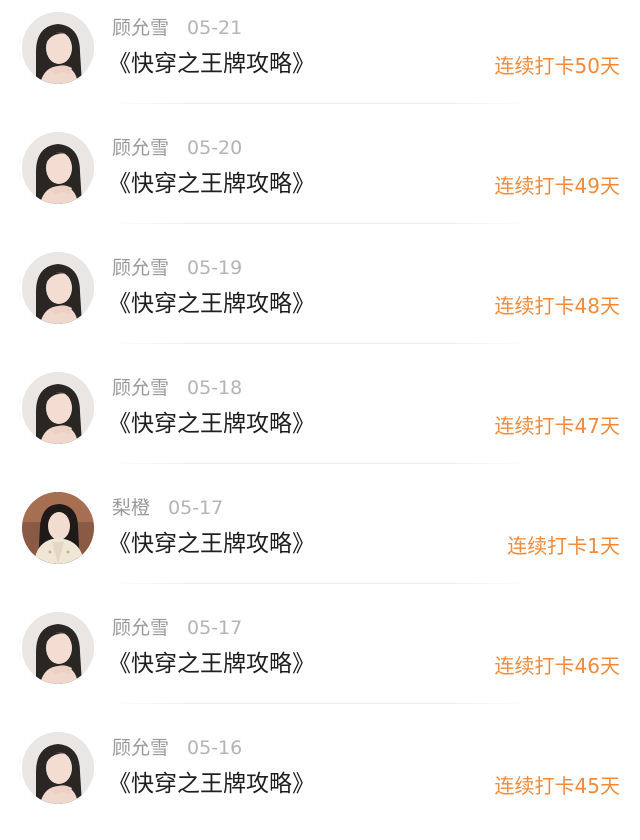  What do you see at coordinates (320, 180) in the screenshot?
I see `checkin-item: 顾允雪 05-20 《快穿之王牌攻略》 连续打卡49天` at bounding box center [320, 180].